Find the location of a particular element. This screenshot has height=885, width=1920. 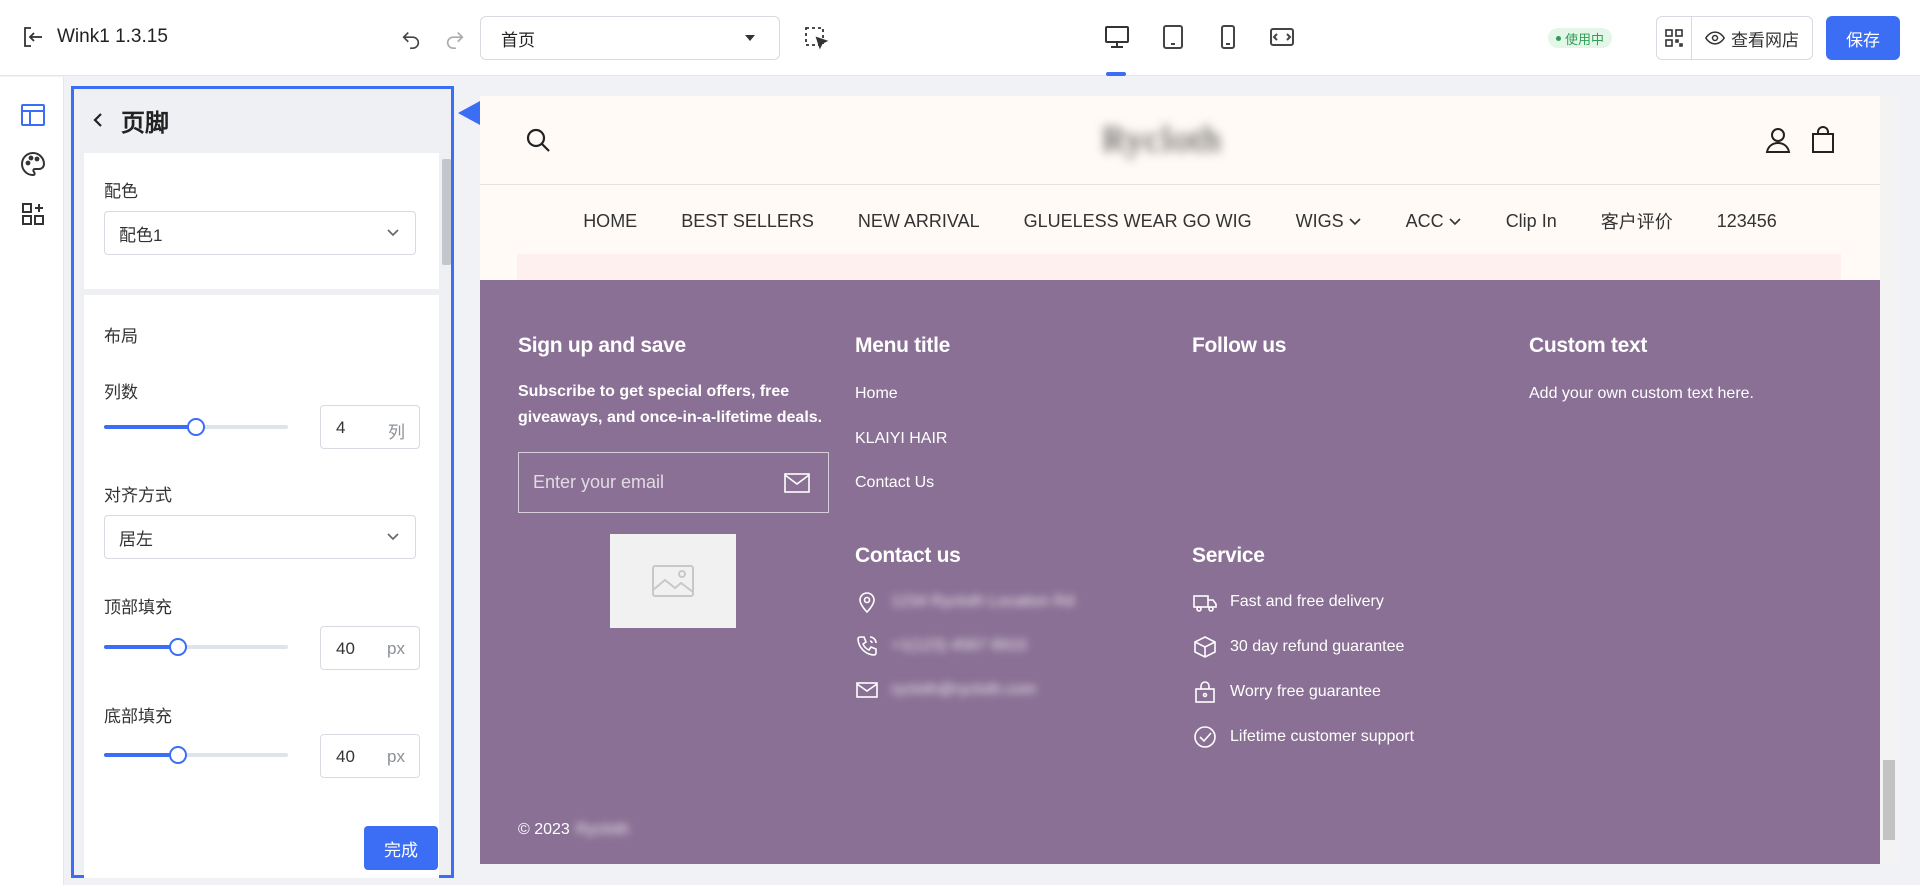

nav-item-clip-in: Clip In is located at coordinates (1531, 221).